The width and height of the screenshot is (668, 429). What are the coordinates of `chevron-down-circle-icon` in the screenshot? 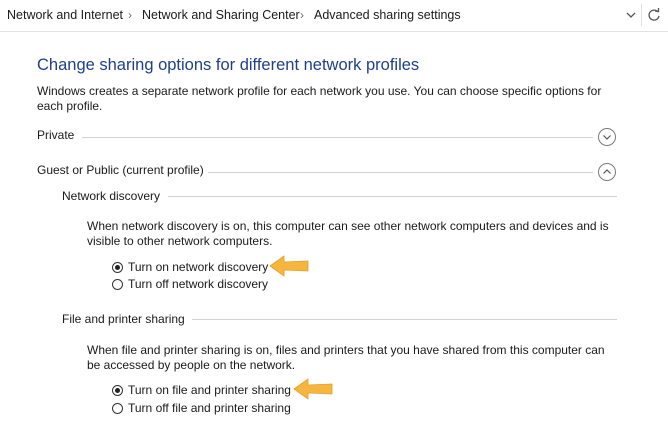 It's located at (607, 137).